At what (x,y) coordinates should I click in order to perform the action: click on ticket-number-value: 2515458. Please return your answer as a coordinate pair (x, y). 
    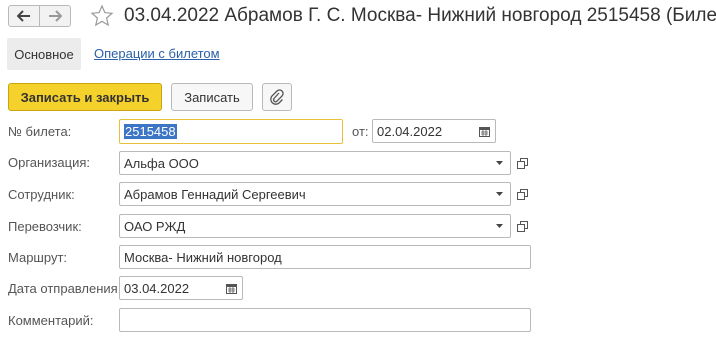
    Looking at the image, I should click on (150, 131).